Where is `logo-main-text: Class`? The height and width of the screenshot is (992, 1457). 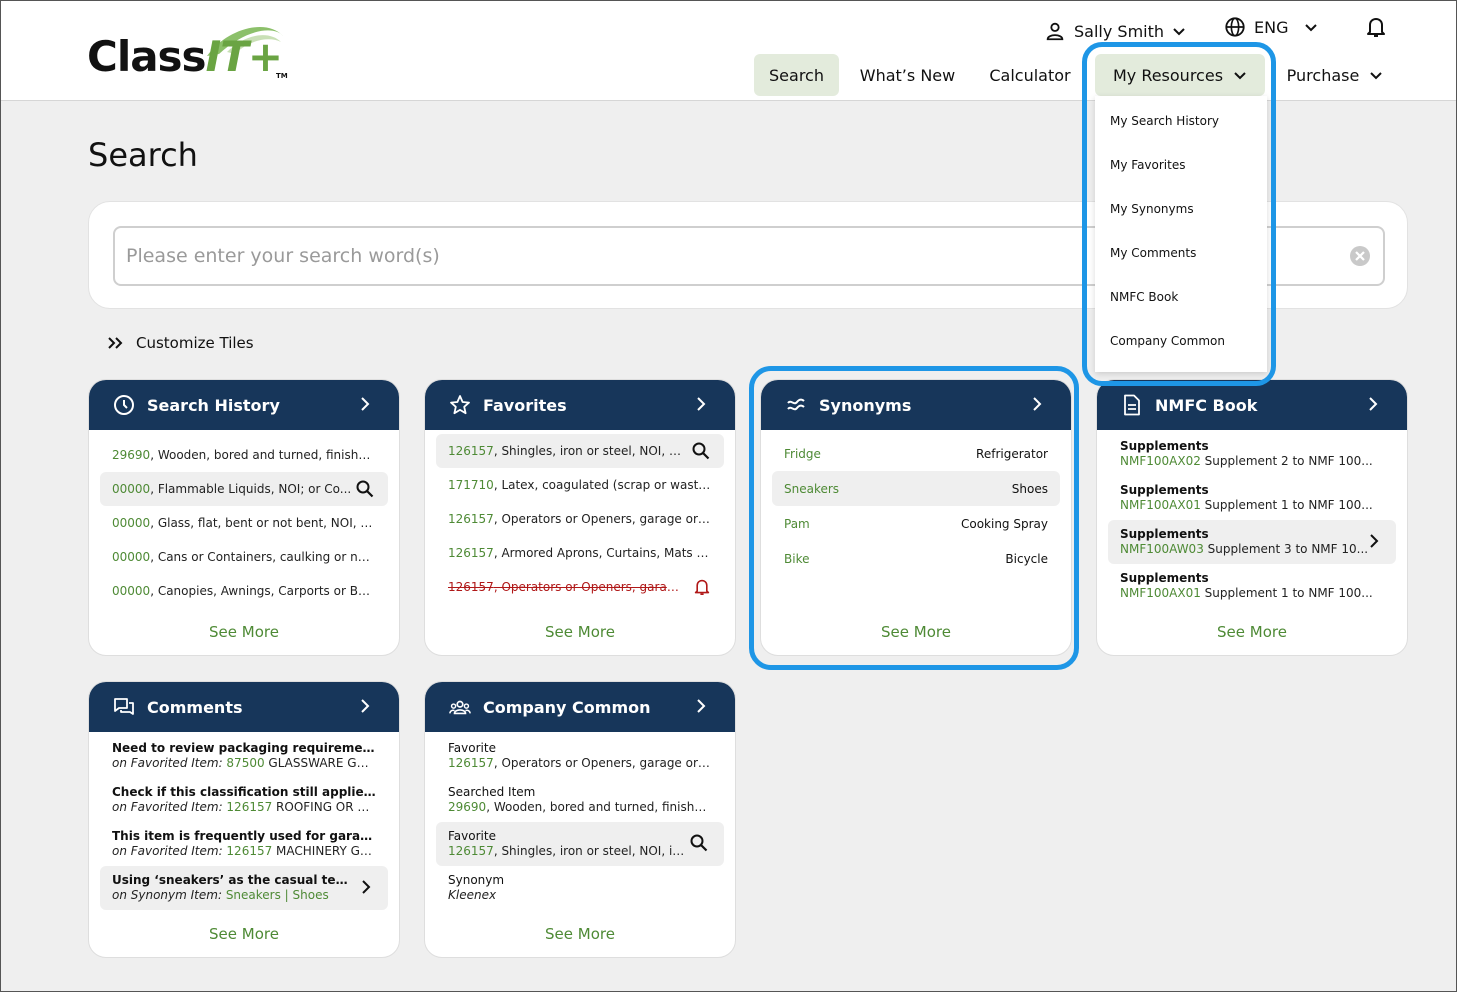 logo-main-text: Class is located at coordinates (147, 56).